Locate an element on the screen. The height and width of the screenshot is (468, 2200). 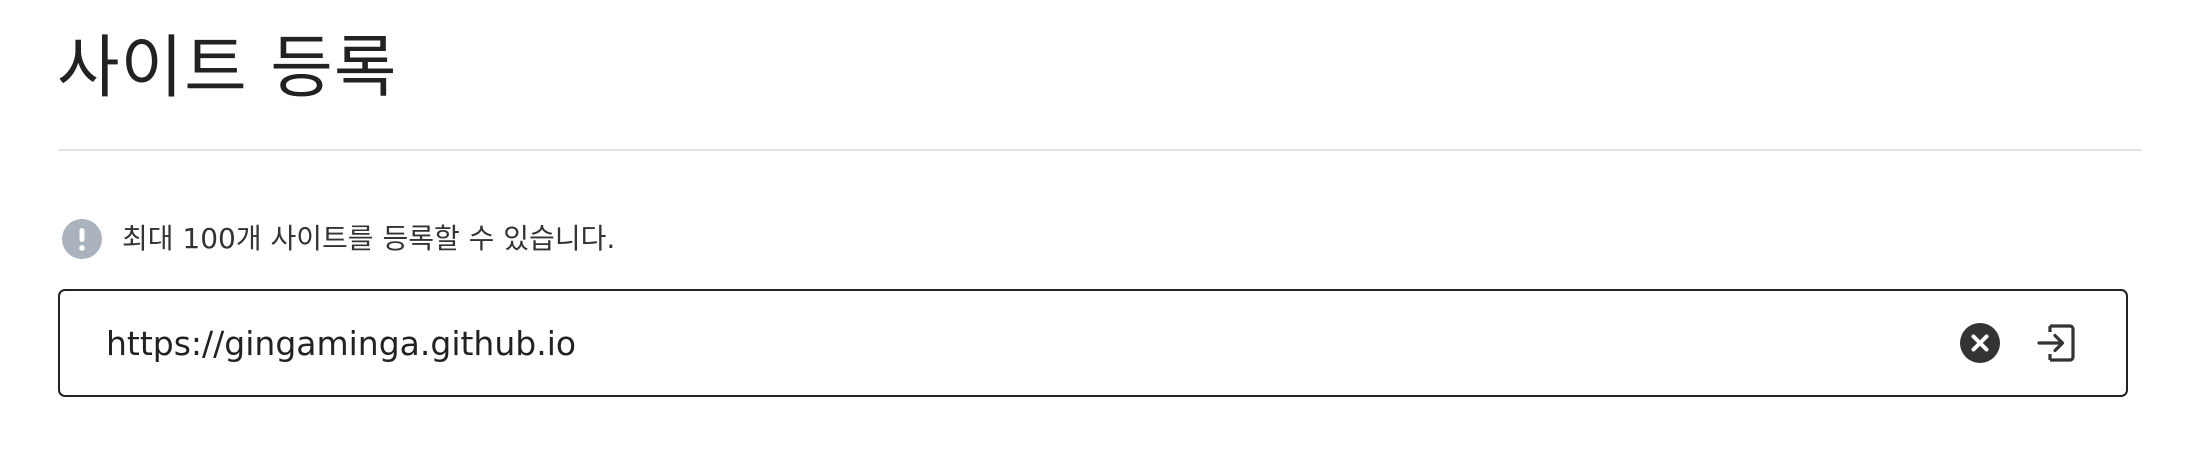
notice: 최대 100개 사이트를 등록할 수 있습니다. is located at coordinates (338, 239).